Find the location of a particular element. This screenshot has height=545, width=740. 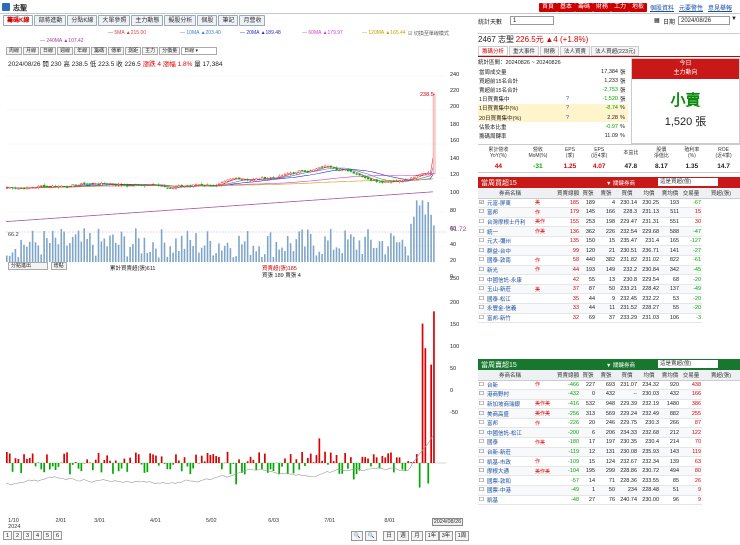

table-row: ☐ 國泰 作美 -180 17 197 230.35 230.4 214 70 is located at coordinates (609, 442).